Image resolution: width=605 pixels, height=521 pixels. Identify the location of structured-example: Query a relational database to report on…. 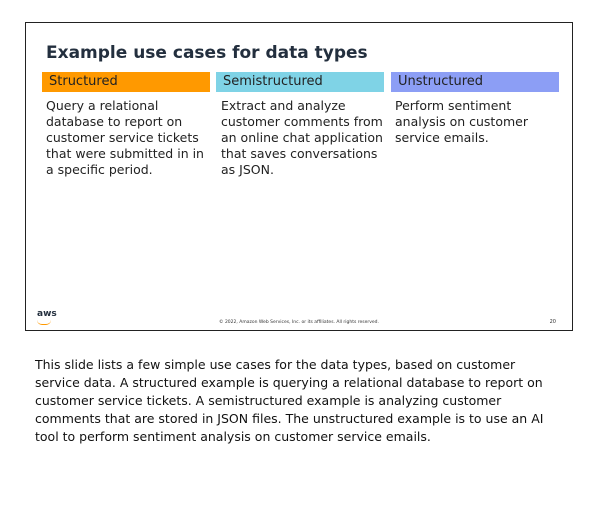
(125, 137).